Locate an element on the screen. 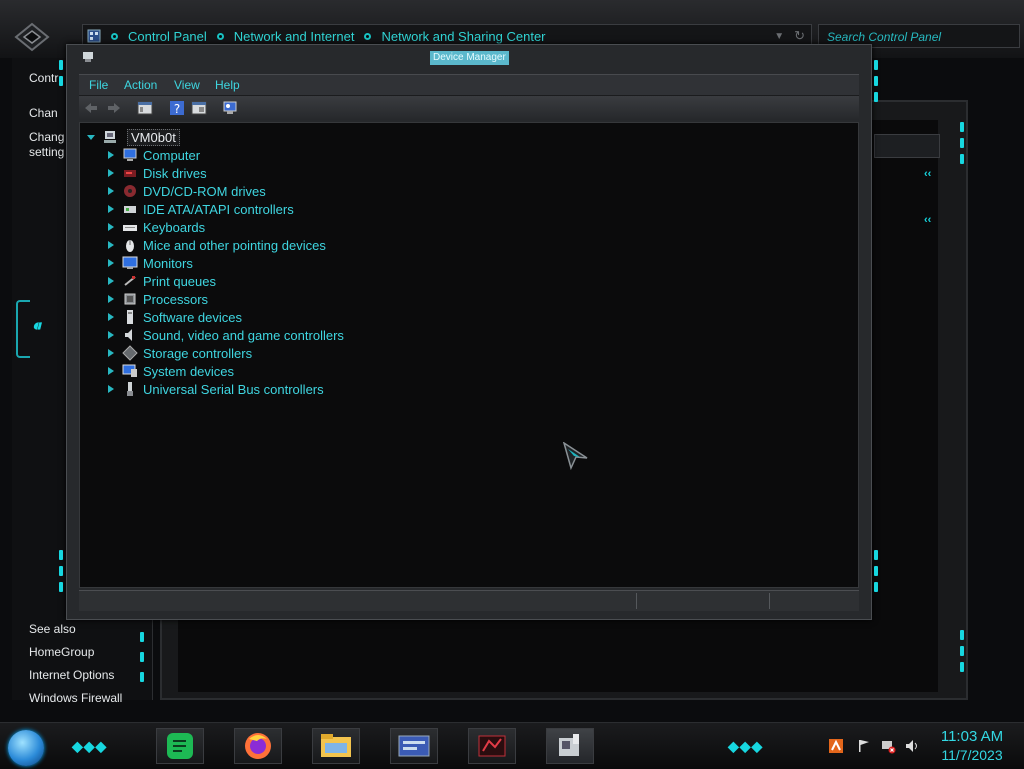 This screenshot has height=769, width=1024. device-category-label: Universal Serial Bus controllers is located at coordinates (233, 389).